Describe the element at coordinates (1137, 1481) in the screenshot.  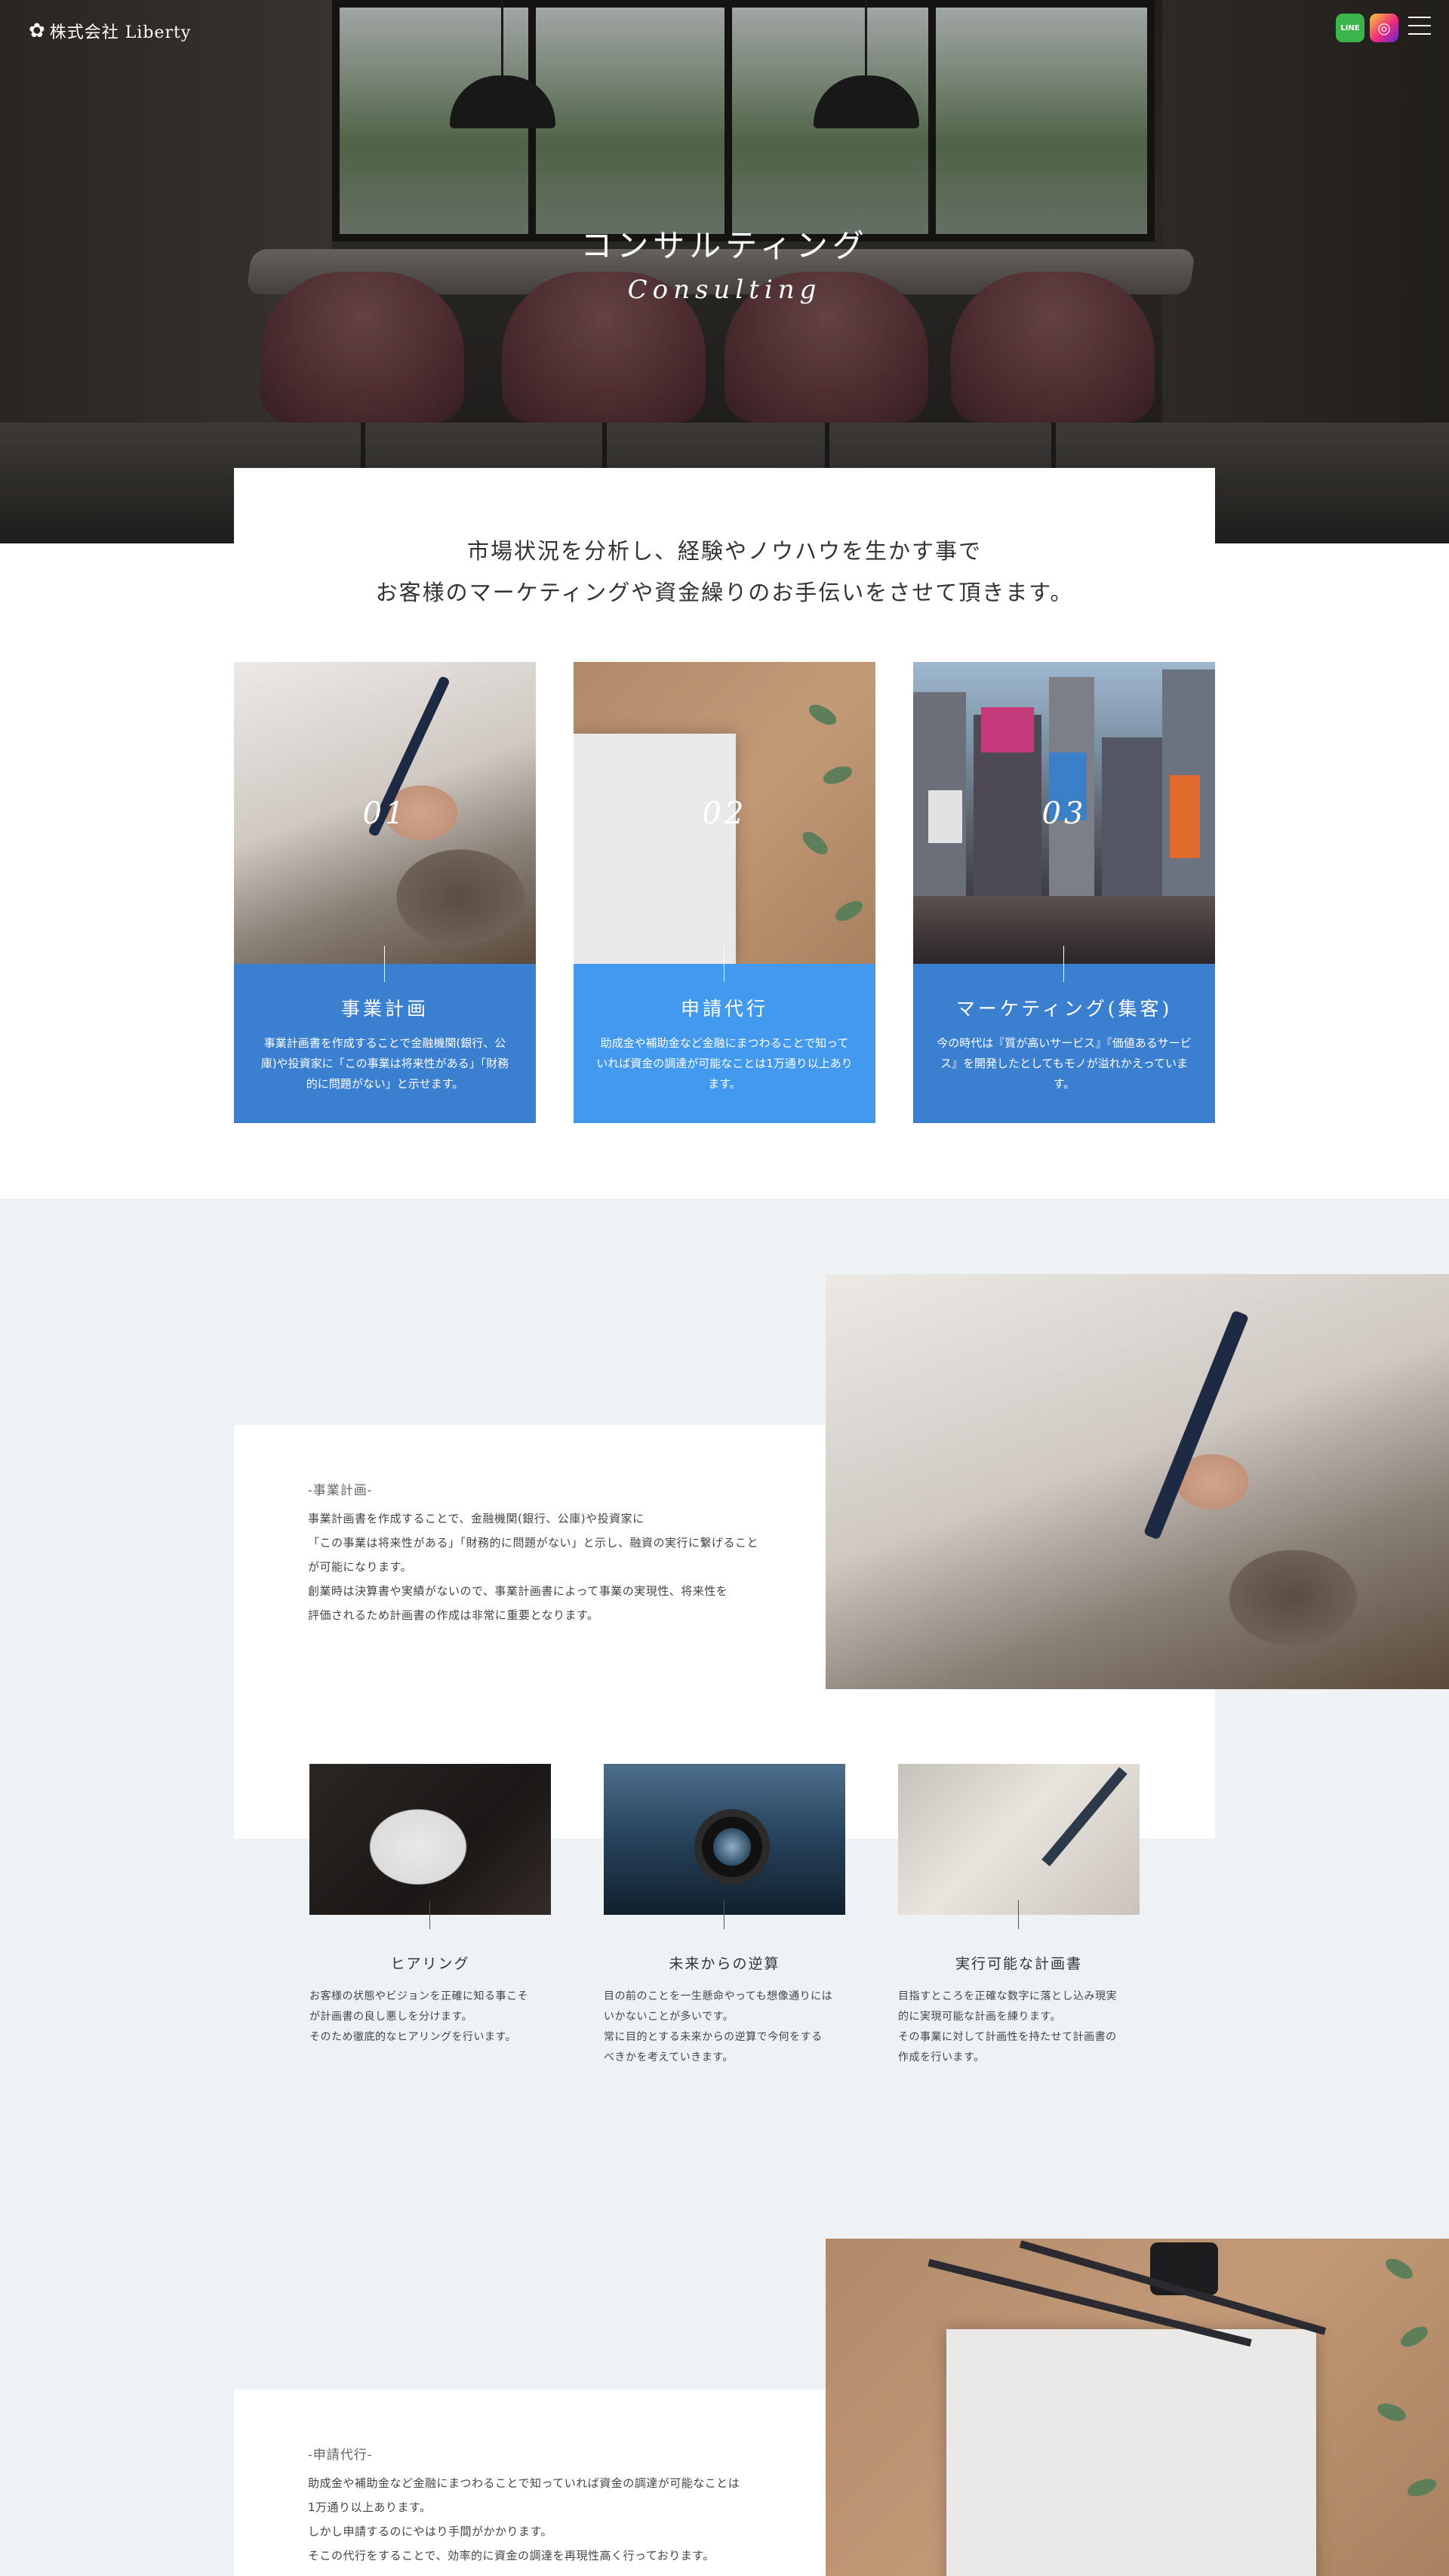
I see `detail-photo-writing` at that location.